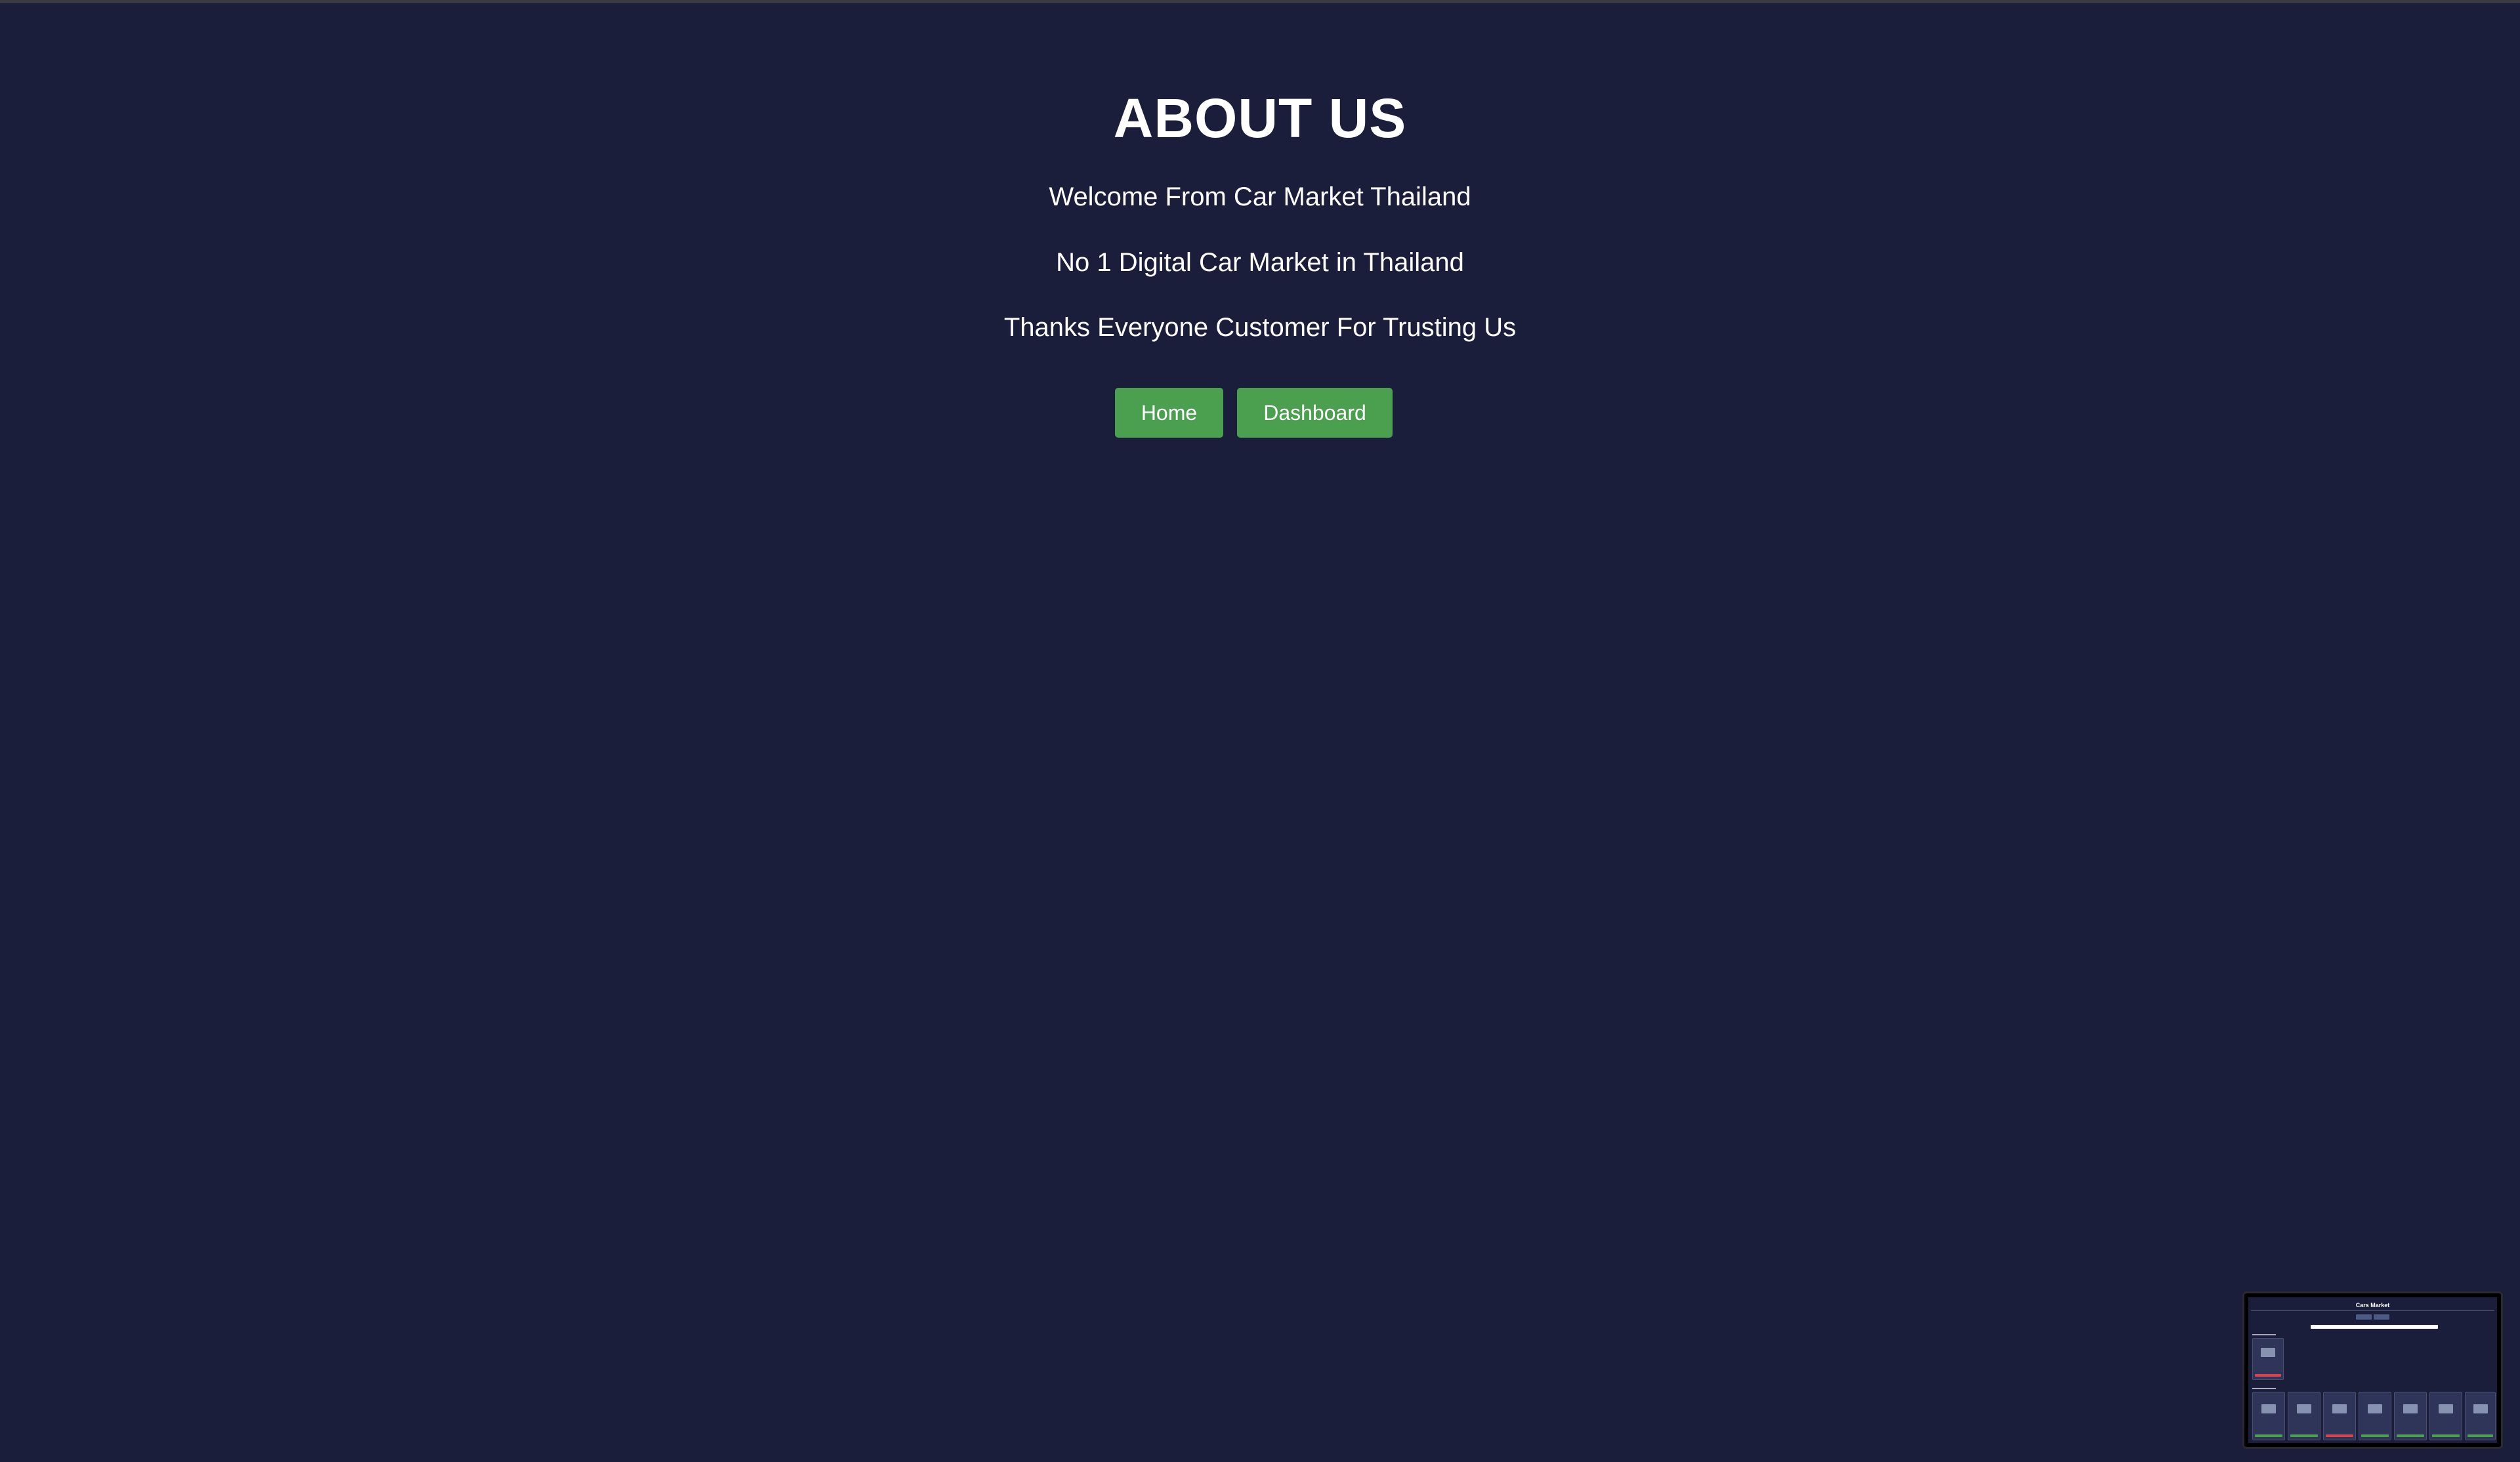 The width and height of the screenshot is (2520, 1462). What do you see at coordinates (1169, 413) in the screenshot?
I see `home-button: Home` at bounding box center [1169, 413].